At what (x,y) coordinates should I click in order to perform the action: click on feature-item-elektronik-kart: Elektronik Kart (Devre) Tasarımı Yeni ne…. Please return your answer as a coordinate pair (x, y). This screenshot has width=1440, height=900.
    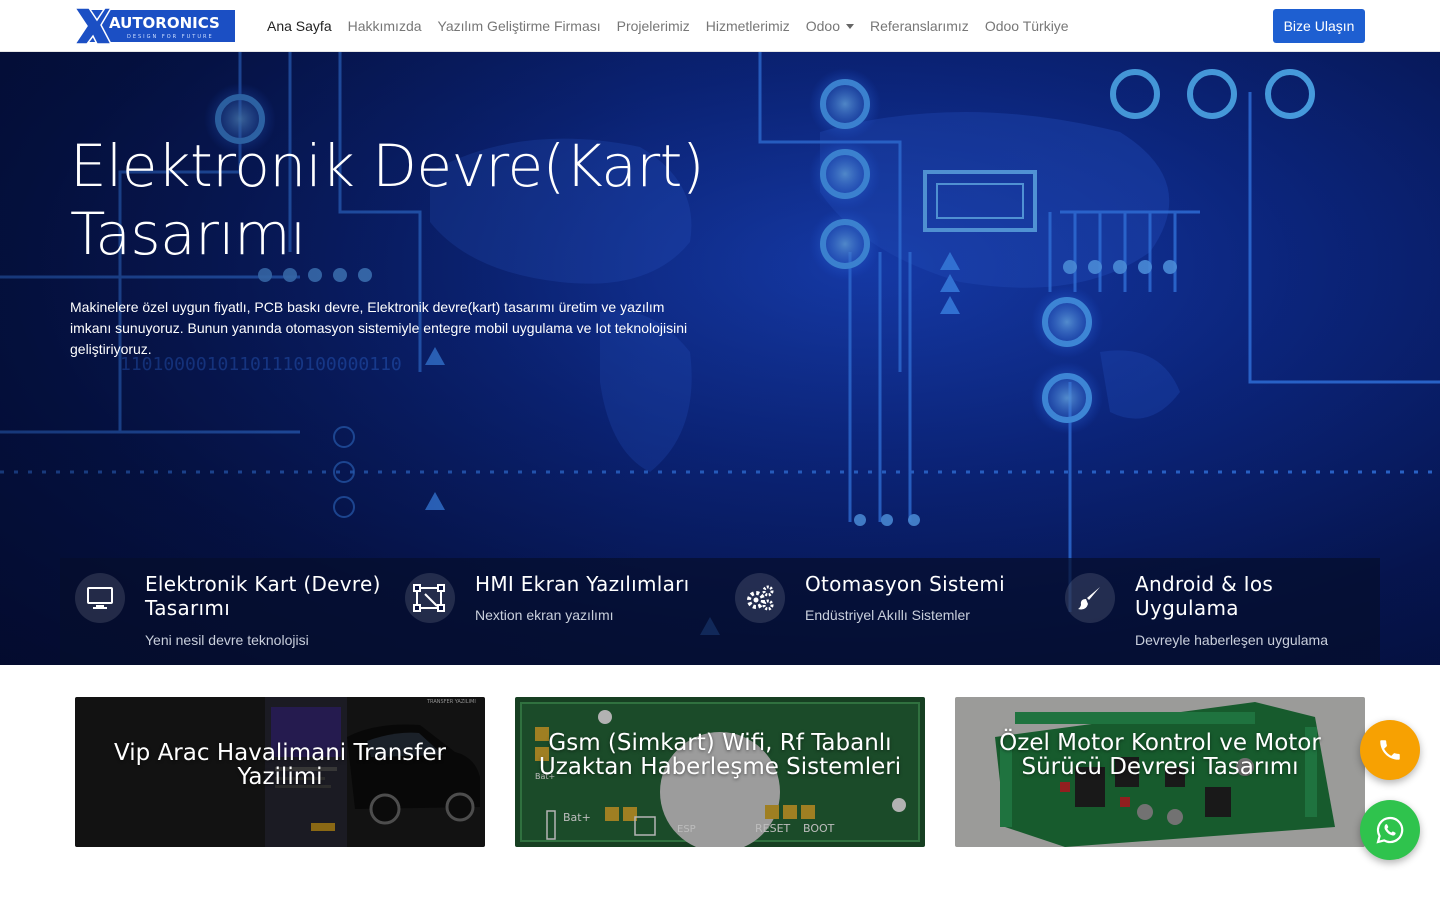
    Looking at the image, I should click on (225, 611).